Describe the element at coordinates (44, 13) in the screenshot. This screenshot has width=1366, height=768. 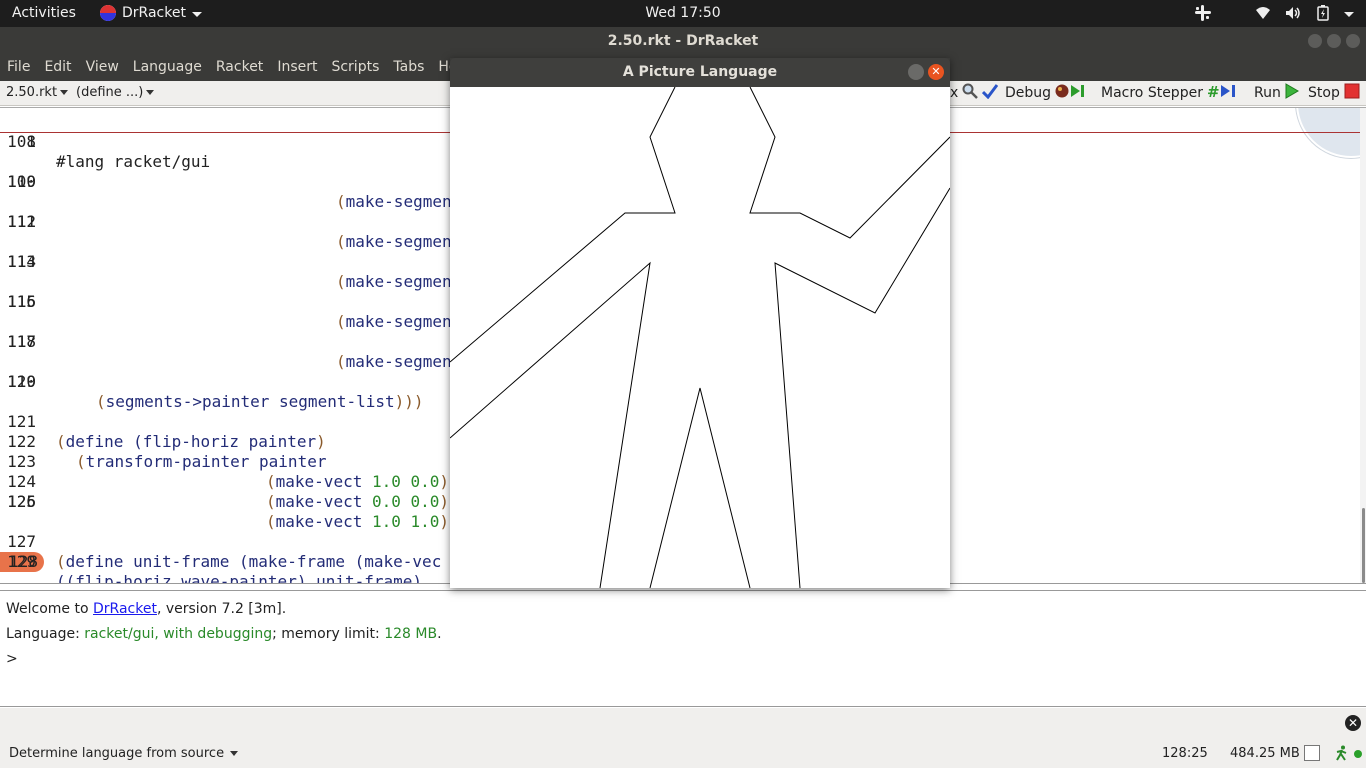
I see `activities-button: Activities` at that location.